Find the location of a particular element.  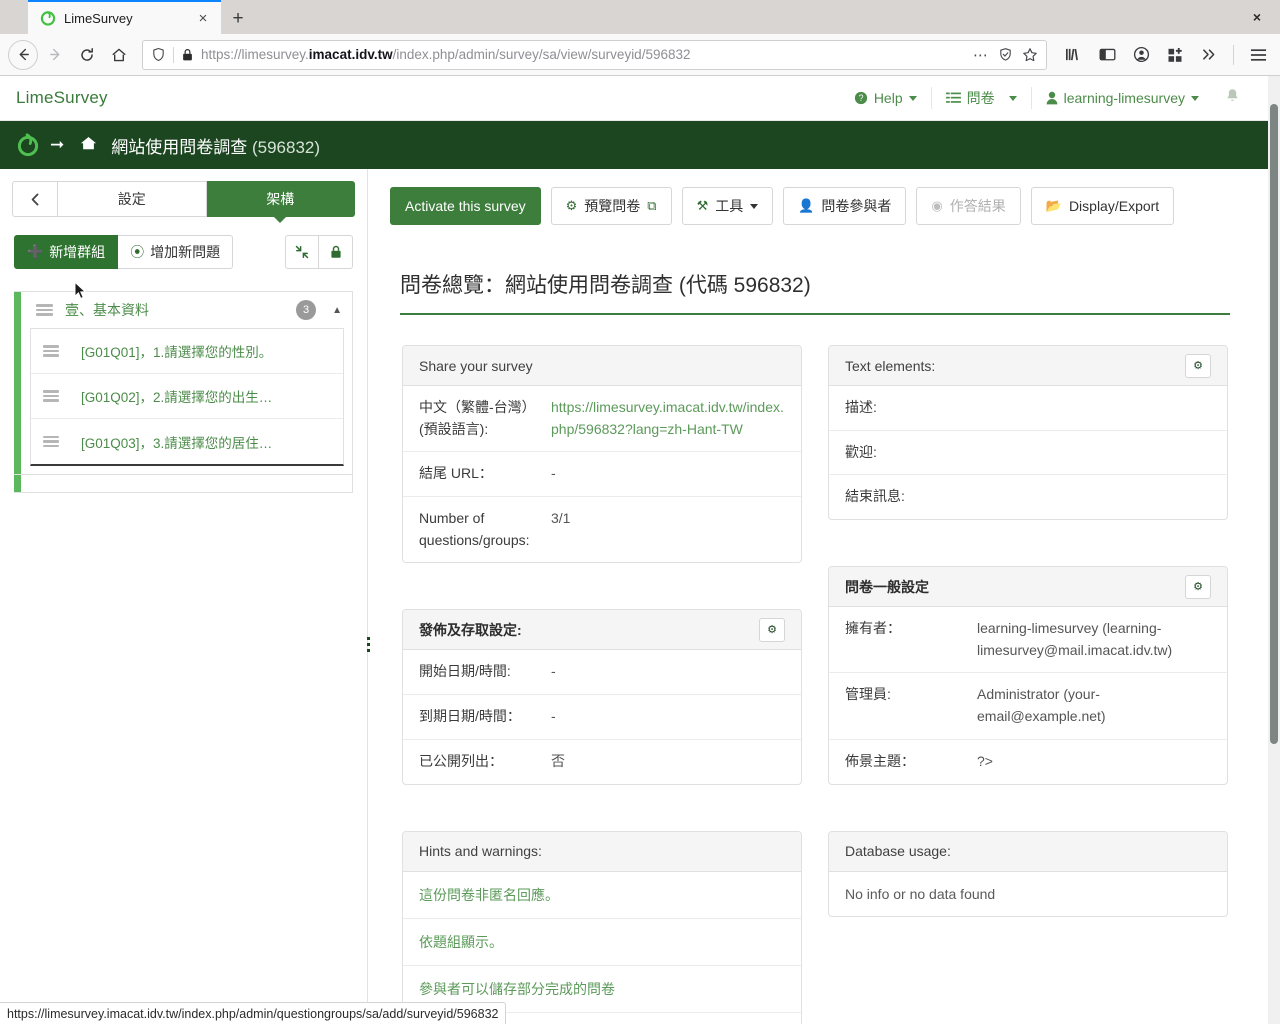

menu-icon is located at coordinates (1258, 55).